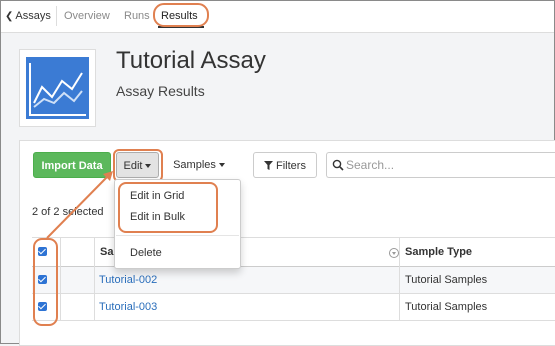 The image size is (555, 346). What do you see at coordinates (79, 205) in the screenshot?
I see `annotation-arrow` at bounding box center [79, 205].